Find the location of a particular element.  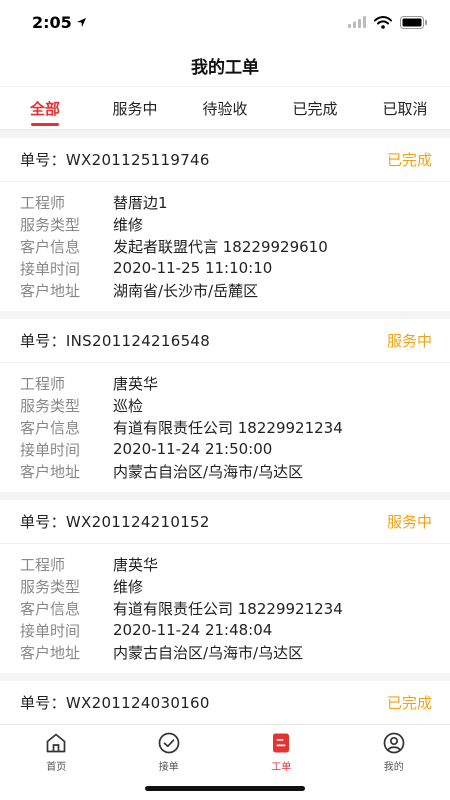

status-time-label: 2:05 is located at coordinates (52, 22).